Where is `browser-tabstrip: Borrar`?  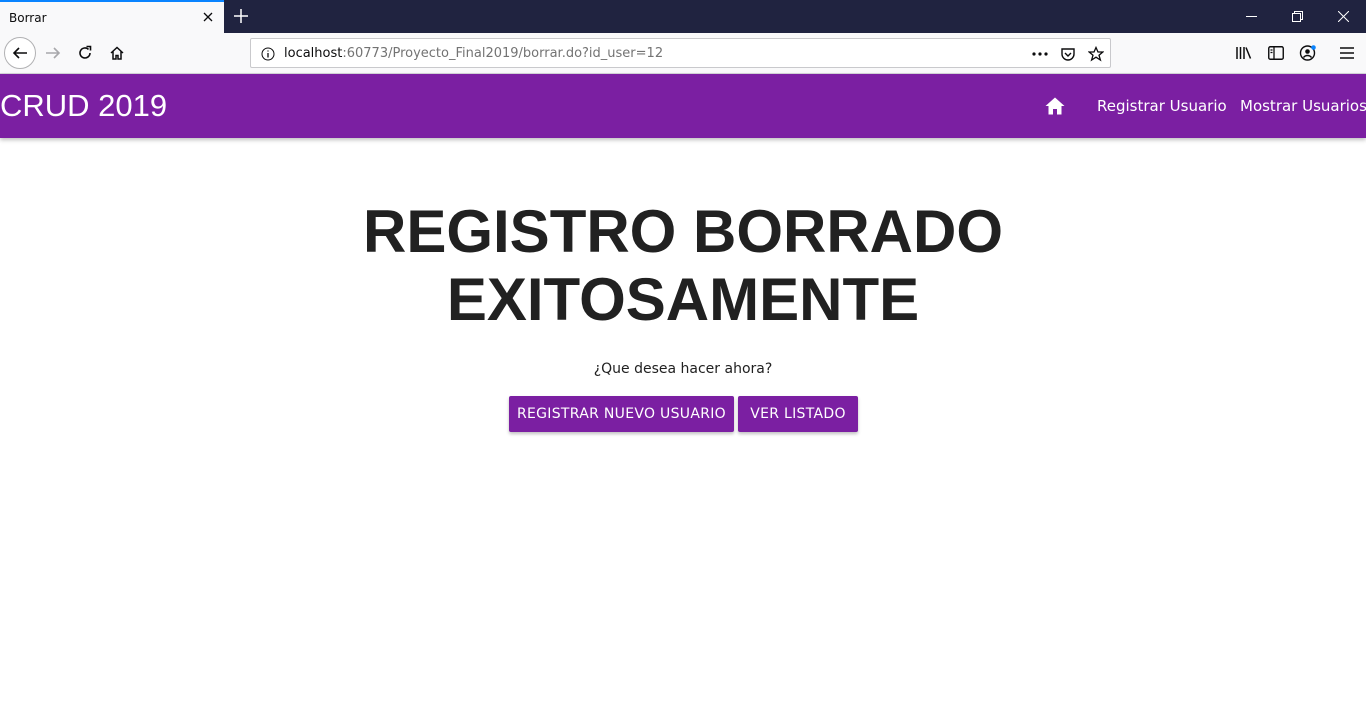 browser-tabstrip: Borrar is located at coordinates (683, 16).